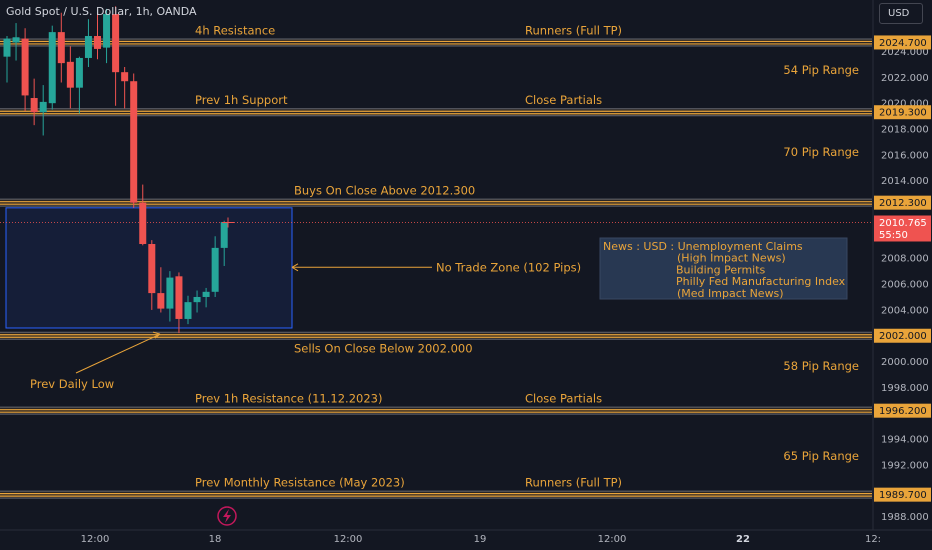 The width and height of the screenshot is (932, 550). What do you see at coordinates (821, 456) in the screenshot?
I see `pip-range-label: 65 Pip Range` at bounding box center [821, 456].